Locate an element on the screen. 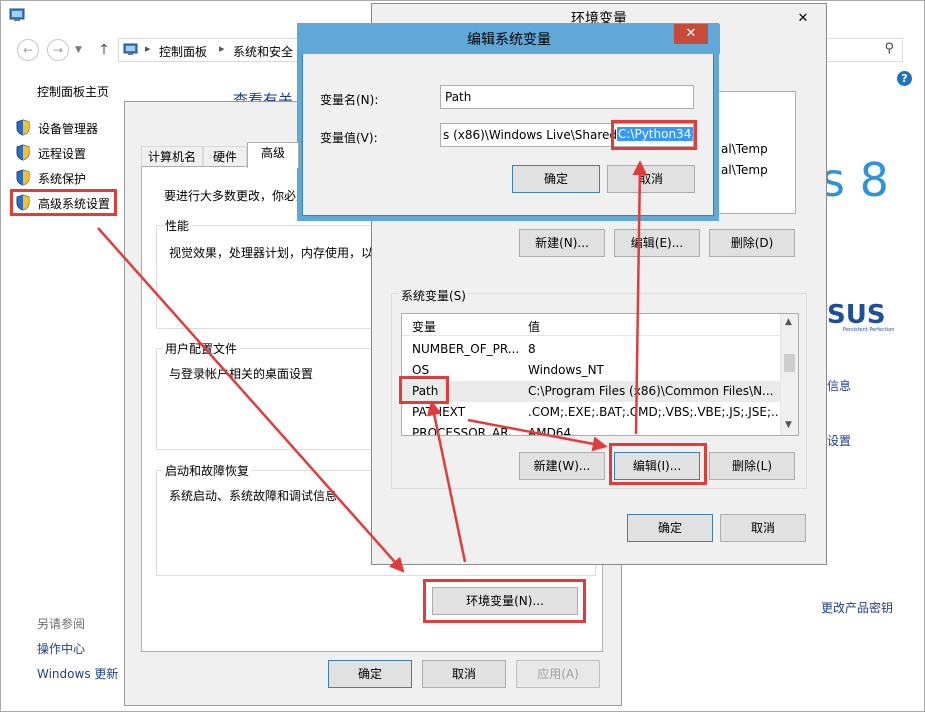 The width and height of the screenshot is (925, 712). tab-computer-name: 计算机名 is located at coordinates (172, 156).